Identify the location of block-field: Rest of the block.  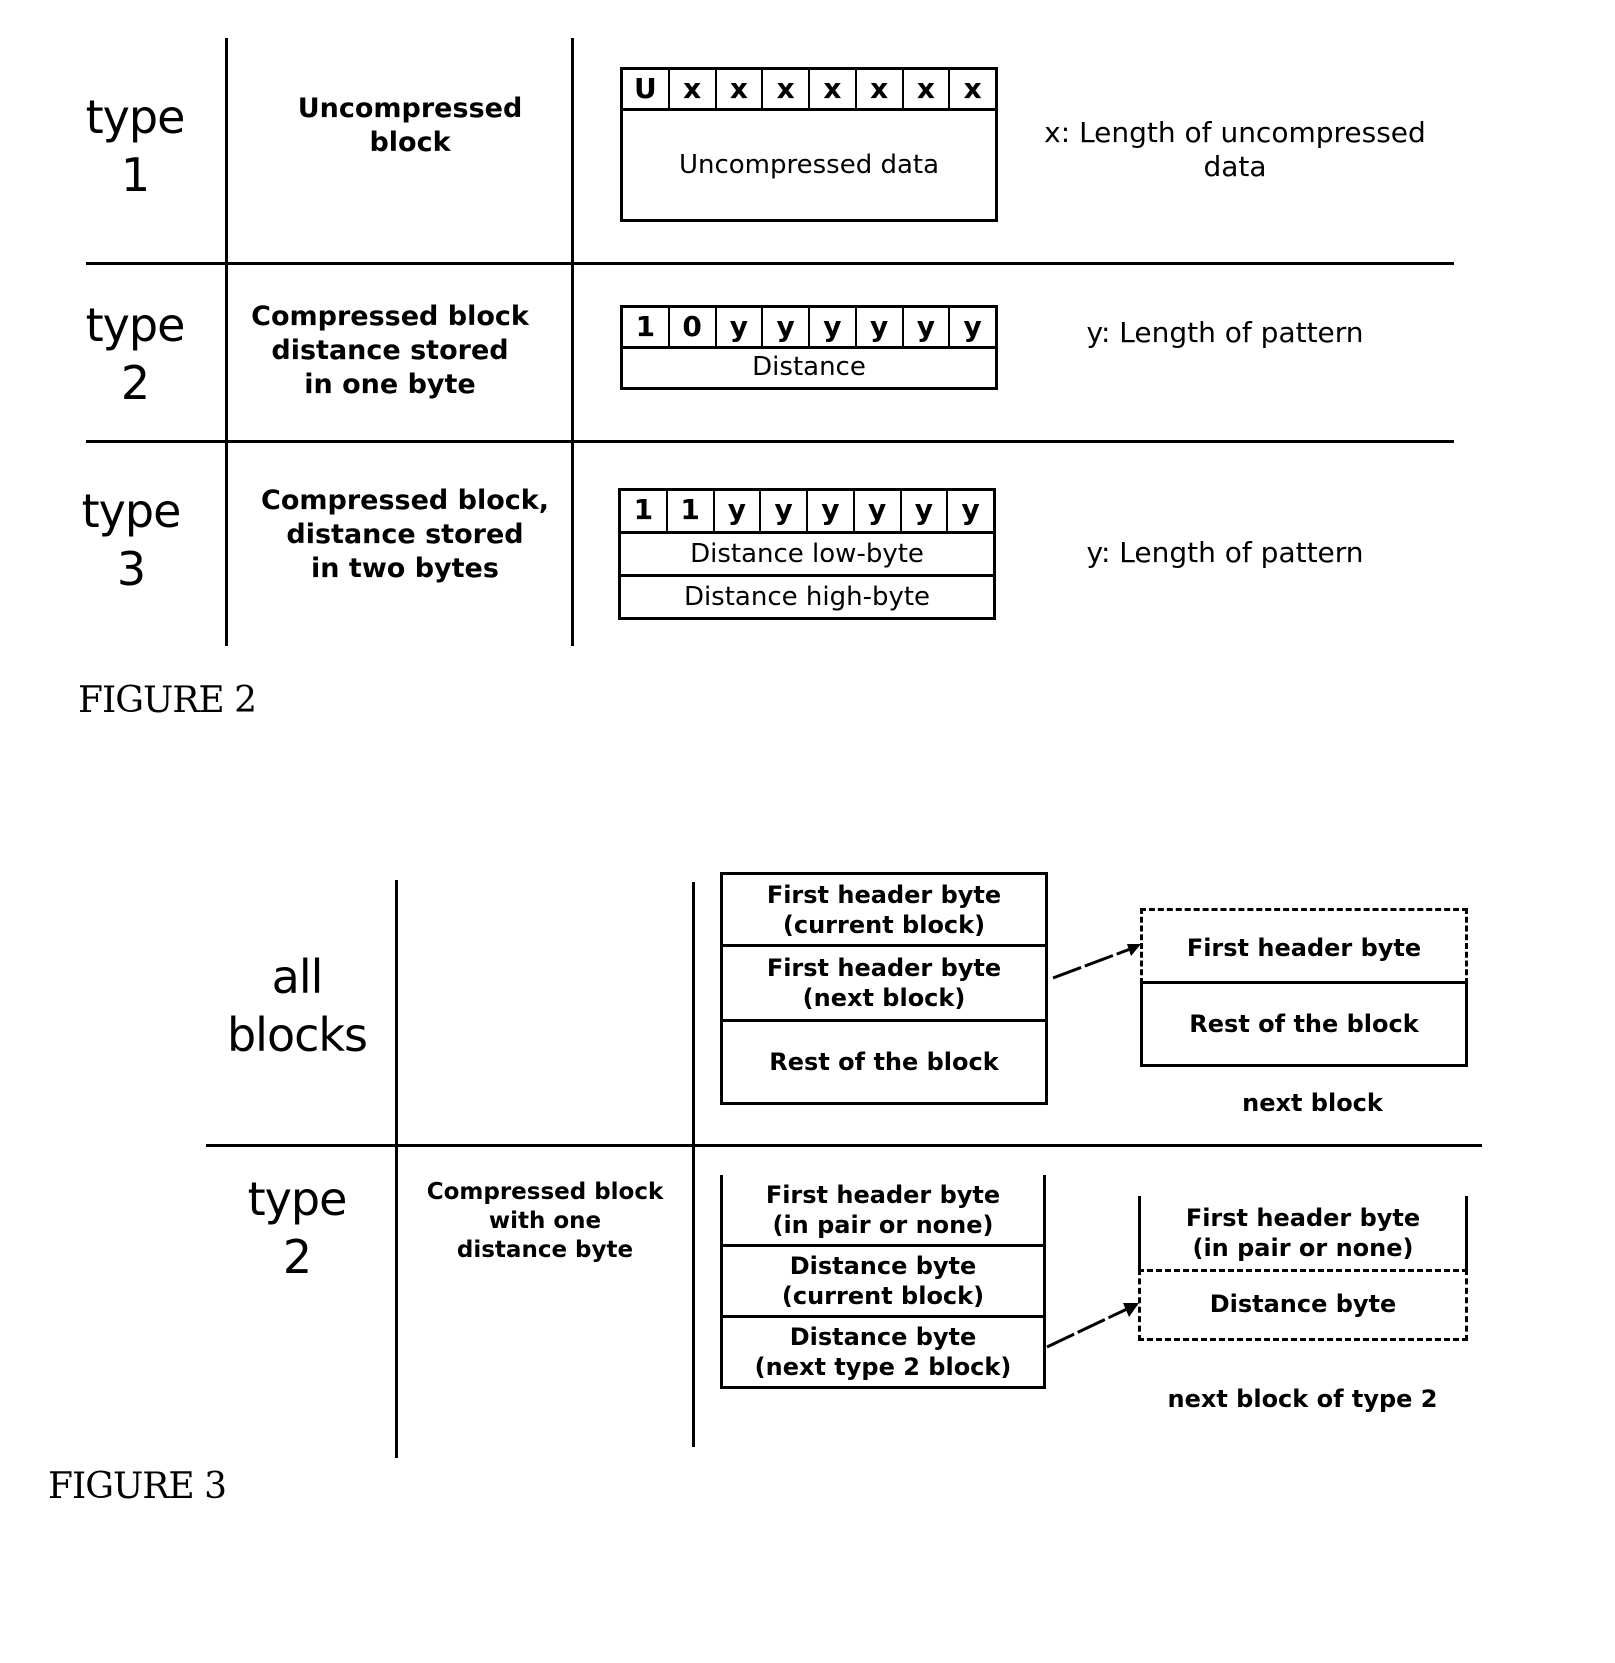
(884, 1062).